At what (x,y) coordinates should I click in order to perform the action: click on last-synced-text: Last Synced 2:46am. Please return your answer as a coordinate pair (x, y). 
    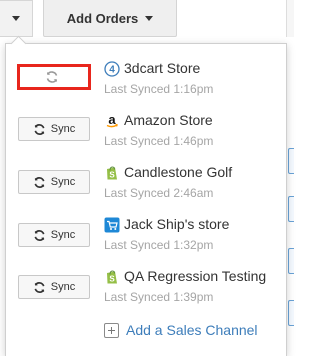
    Looking at the image, I should click on (159, 193).